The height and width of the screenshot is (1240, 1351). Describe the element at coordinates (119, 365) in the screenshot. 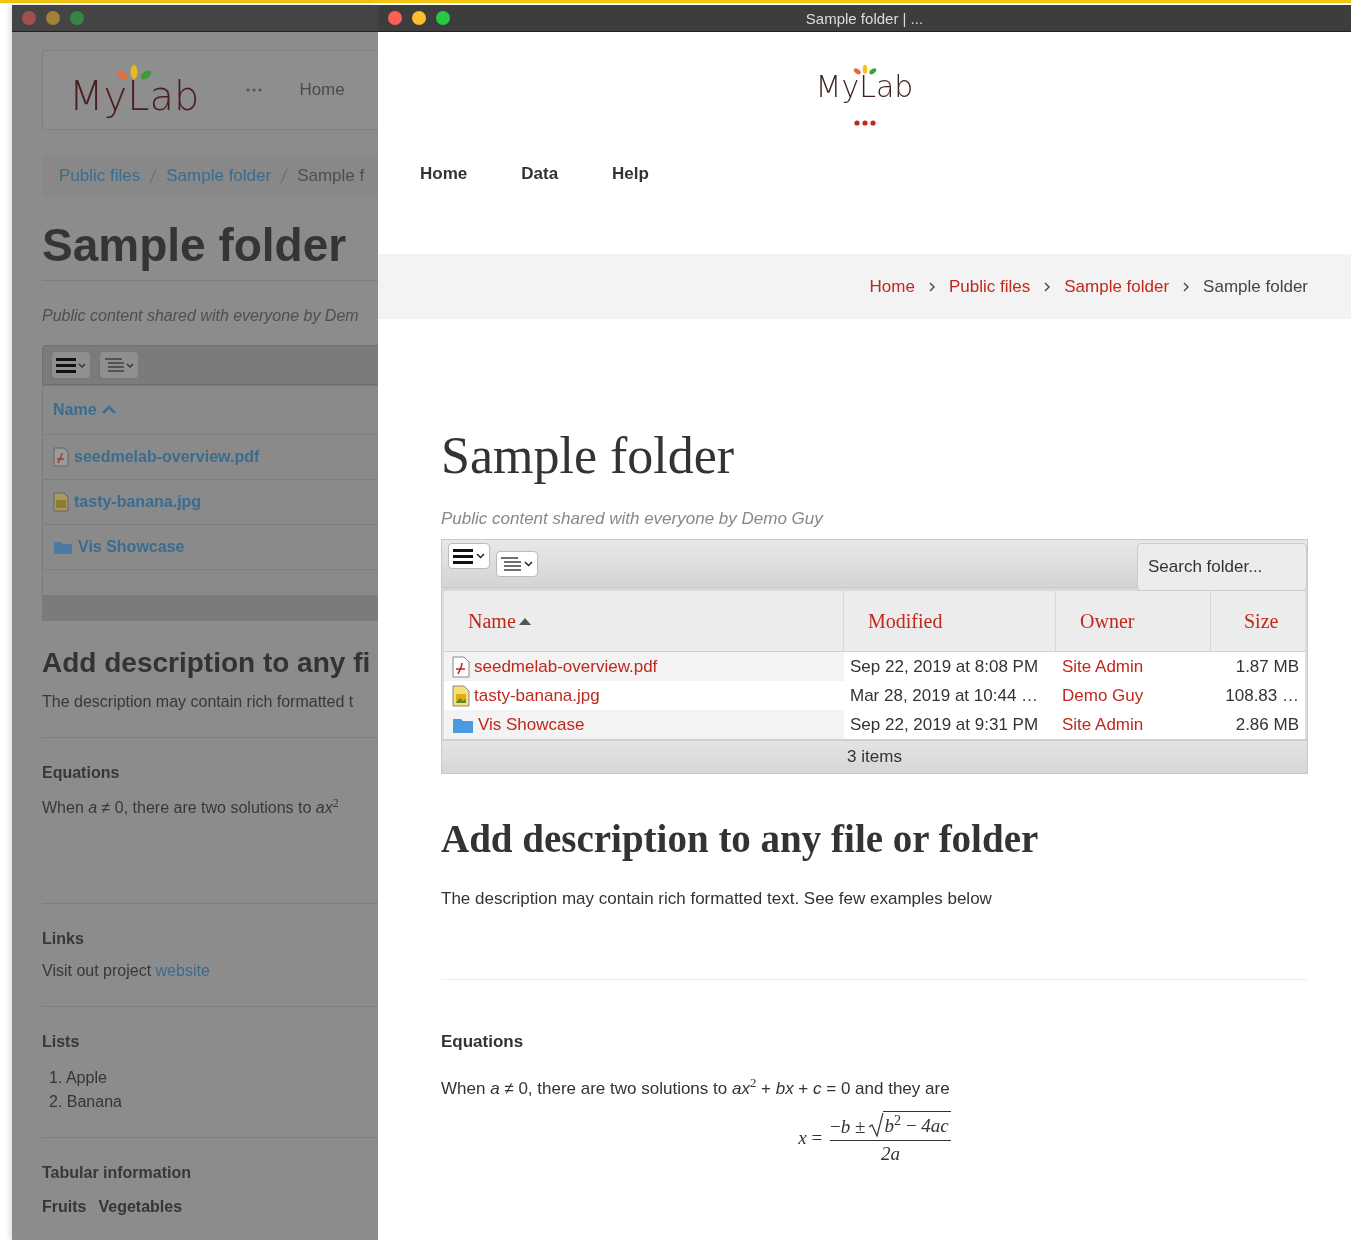

I see `list-icon` at that location.